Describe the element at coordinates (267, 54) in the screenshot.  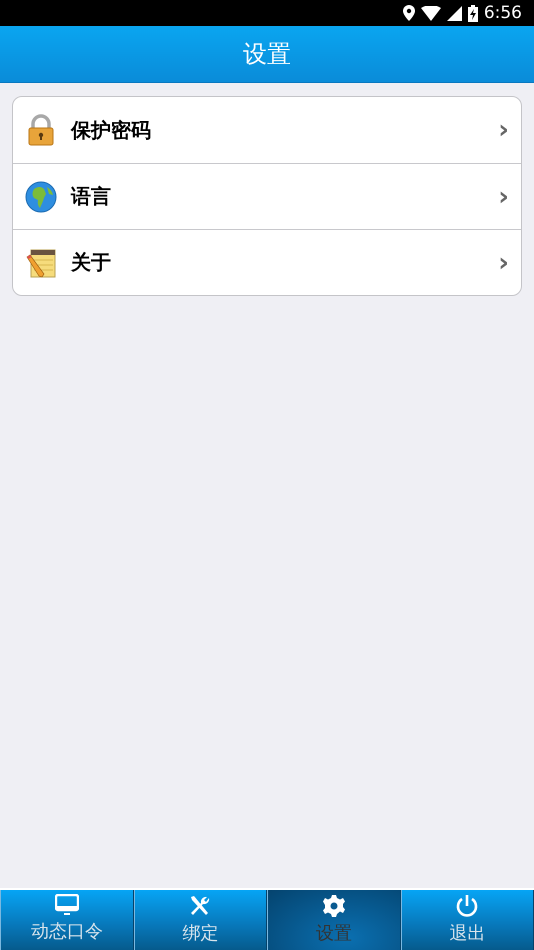
I see `screen-title: 设置` at that location.